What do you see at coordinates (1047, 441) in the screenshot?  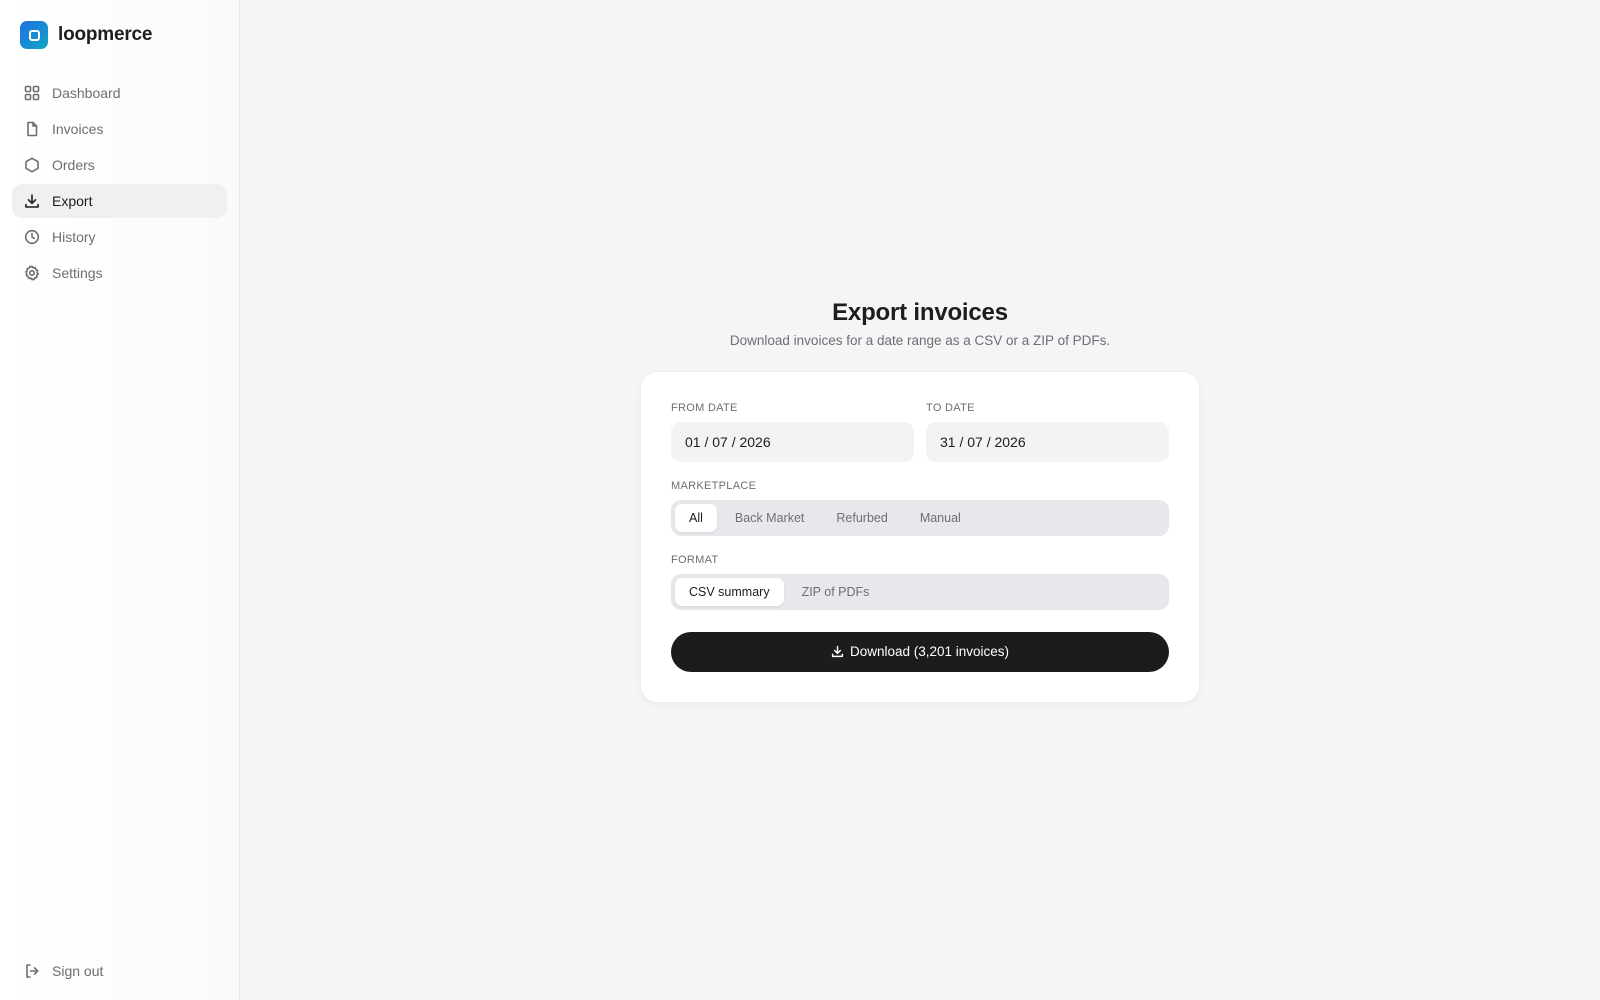 I see `to-date-input: 31 / 07 / 2026` at bounding box center [1047, 441].